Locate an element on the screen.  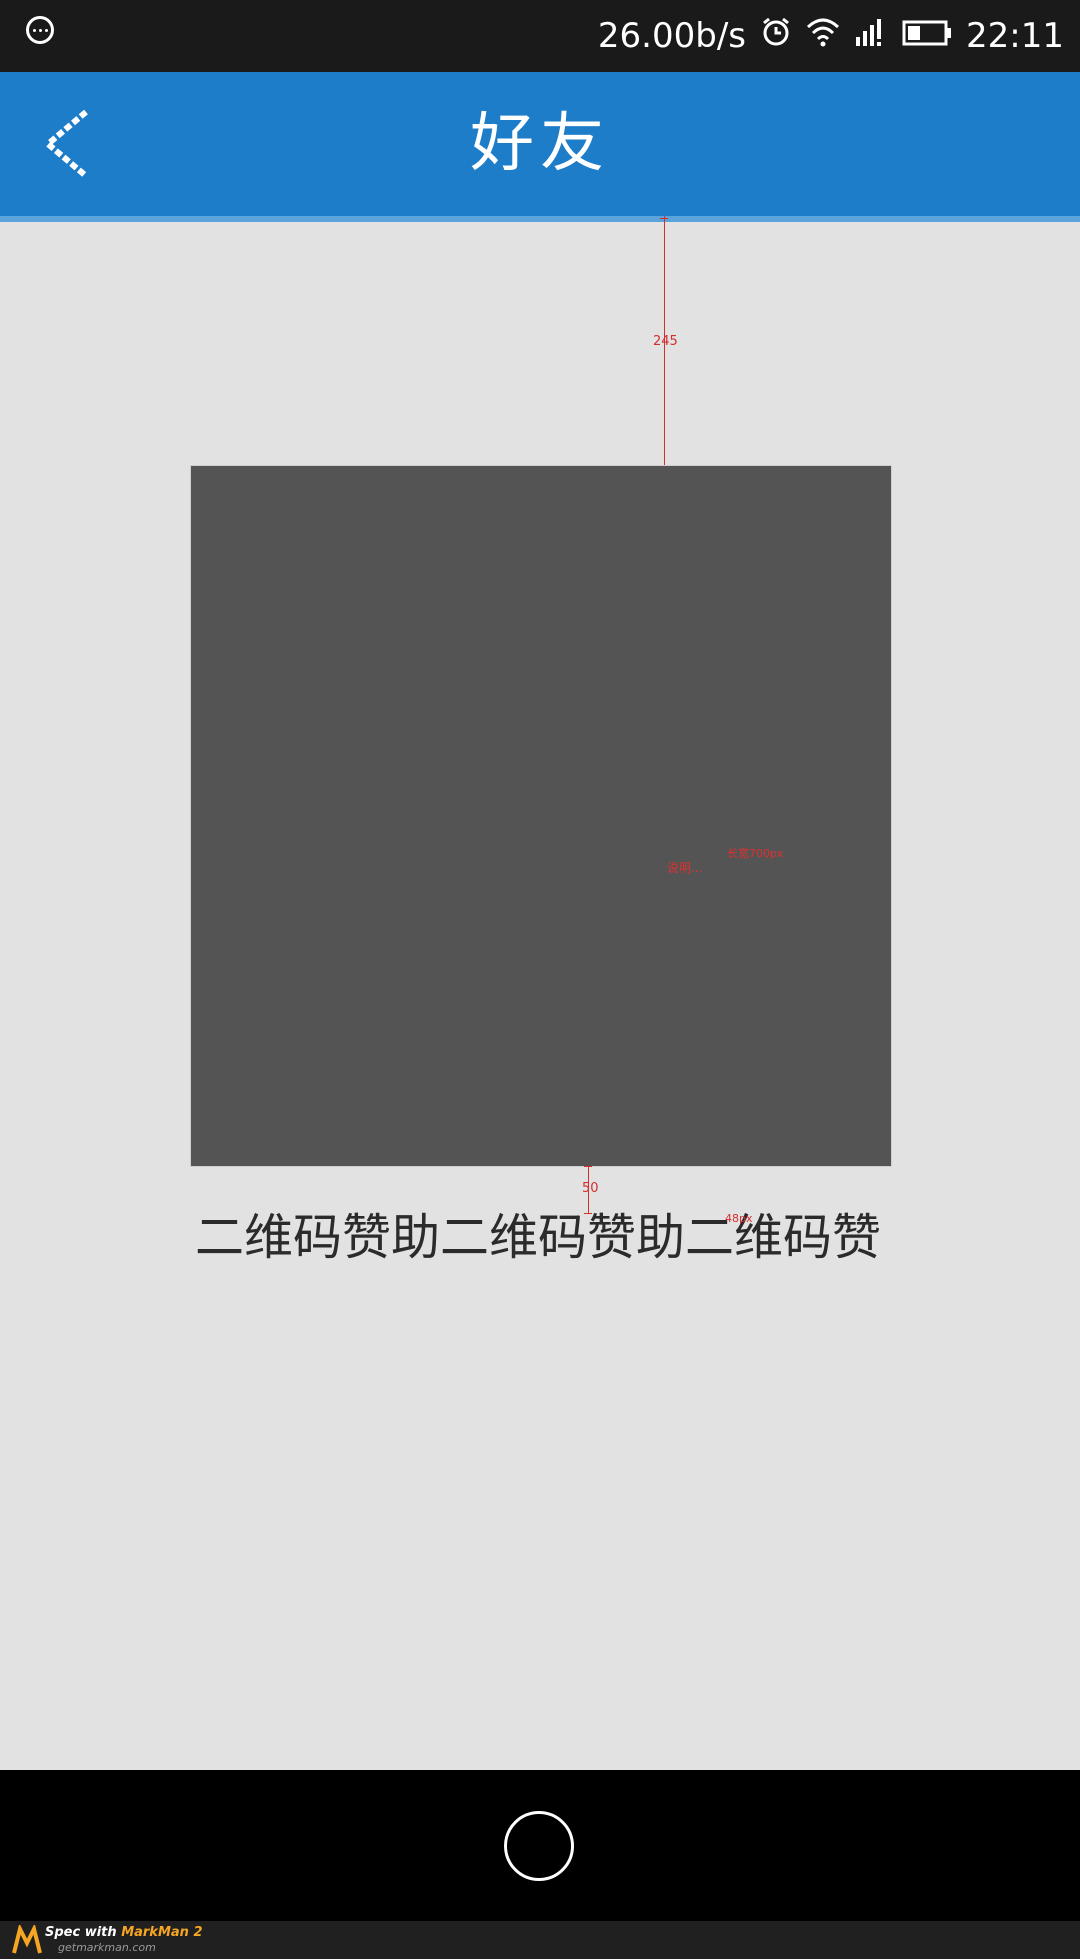
signal-icon is located at coordinates (871, 36).